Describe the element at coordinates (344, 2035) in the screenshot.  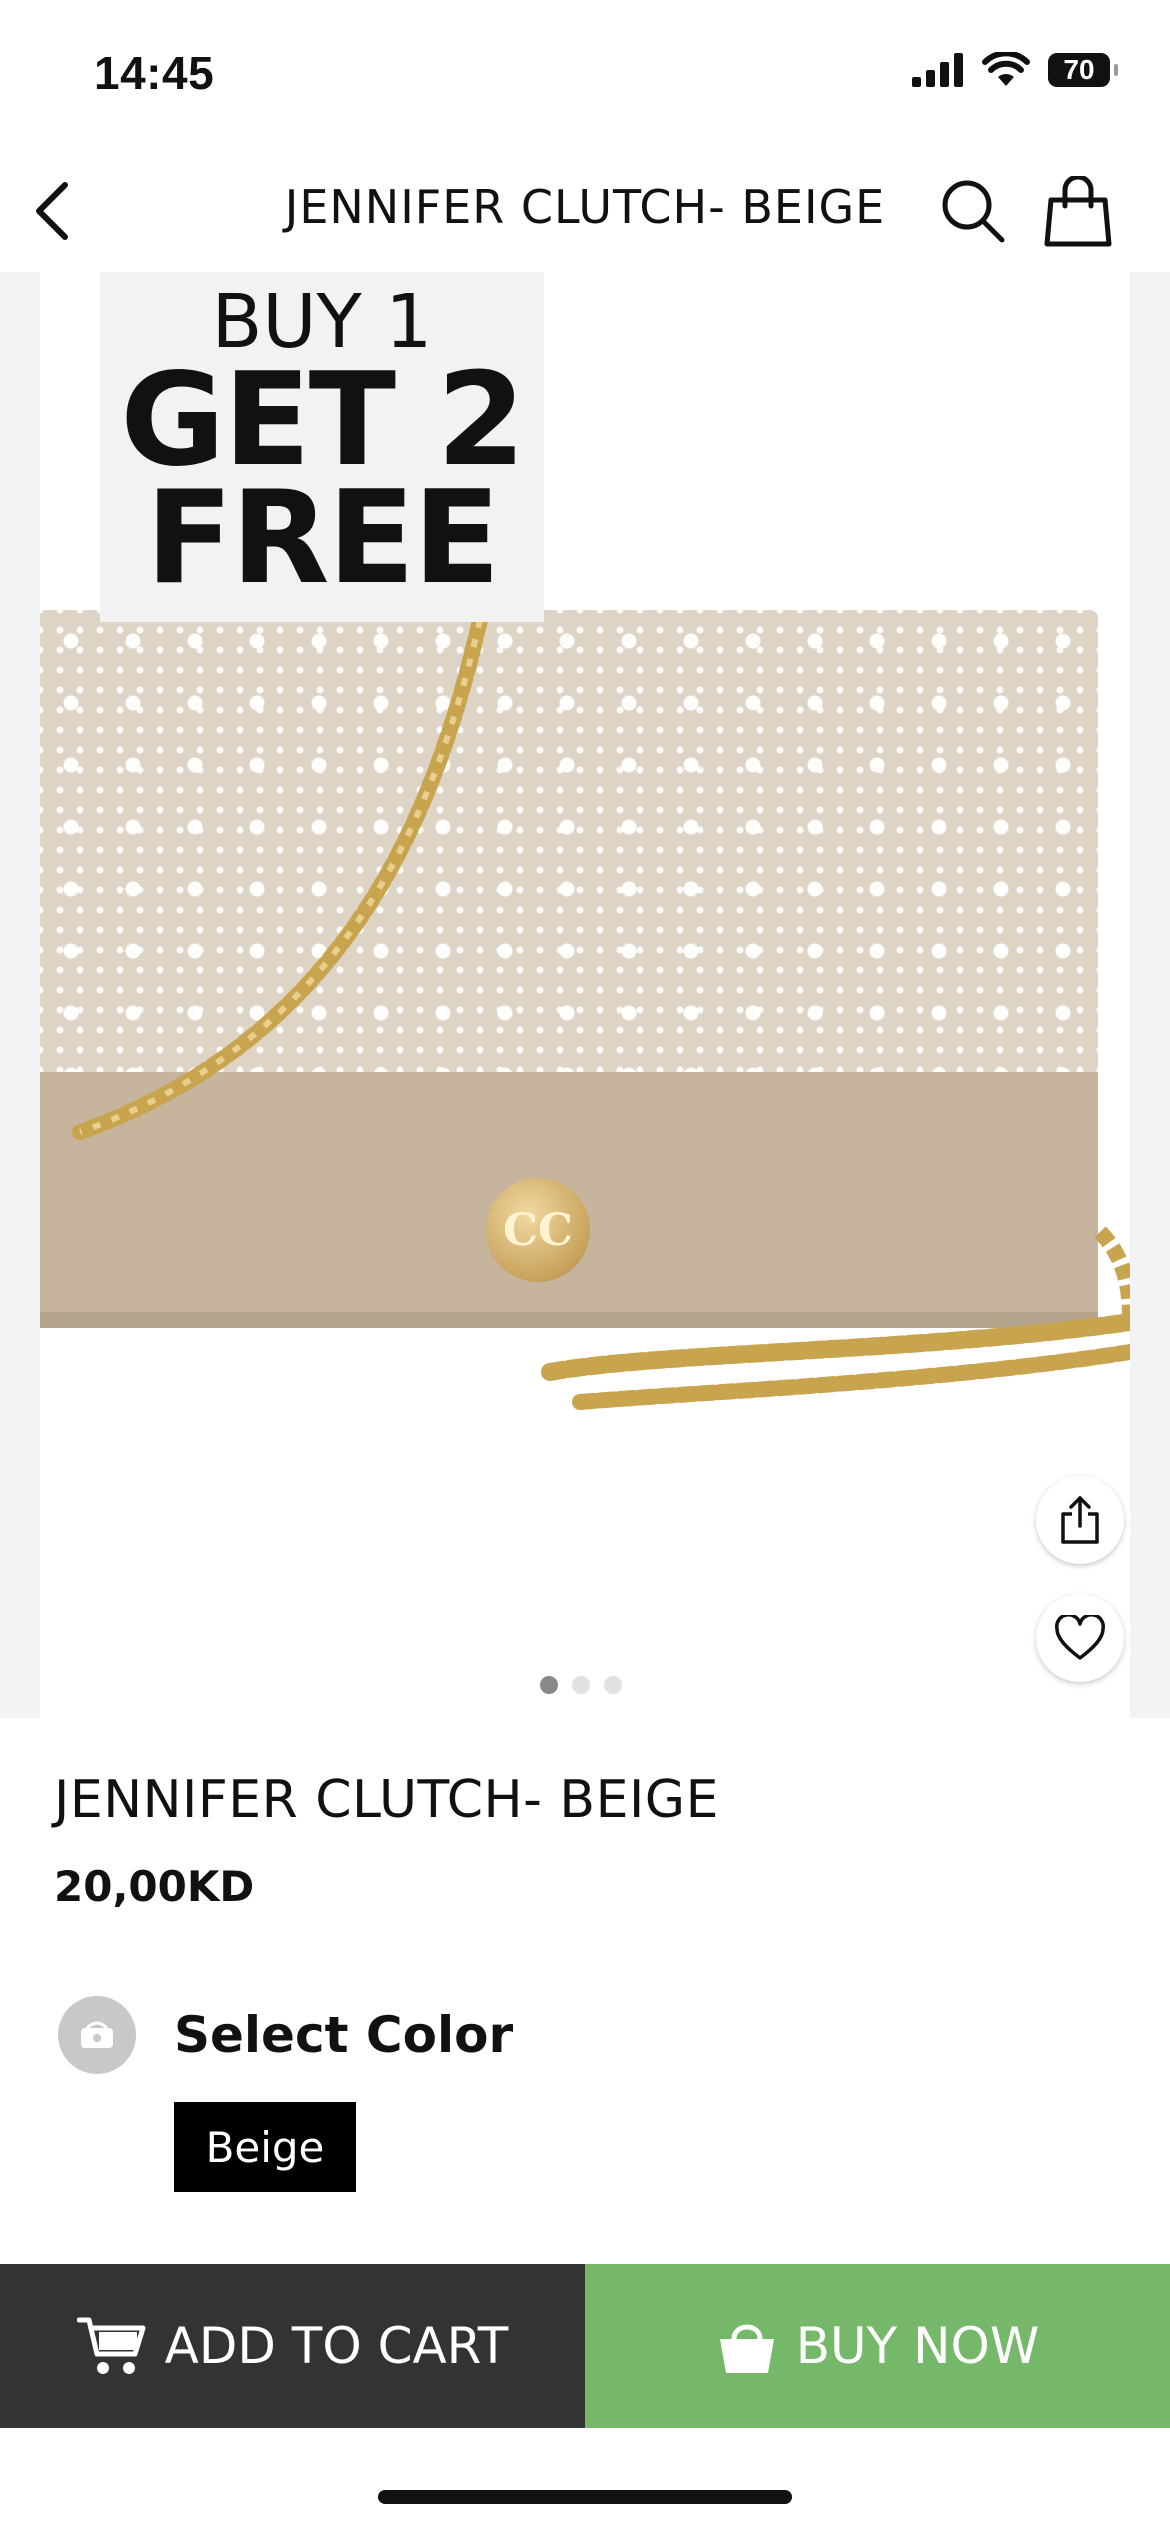
I see `select-color-label: Select Color` at that location.